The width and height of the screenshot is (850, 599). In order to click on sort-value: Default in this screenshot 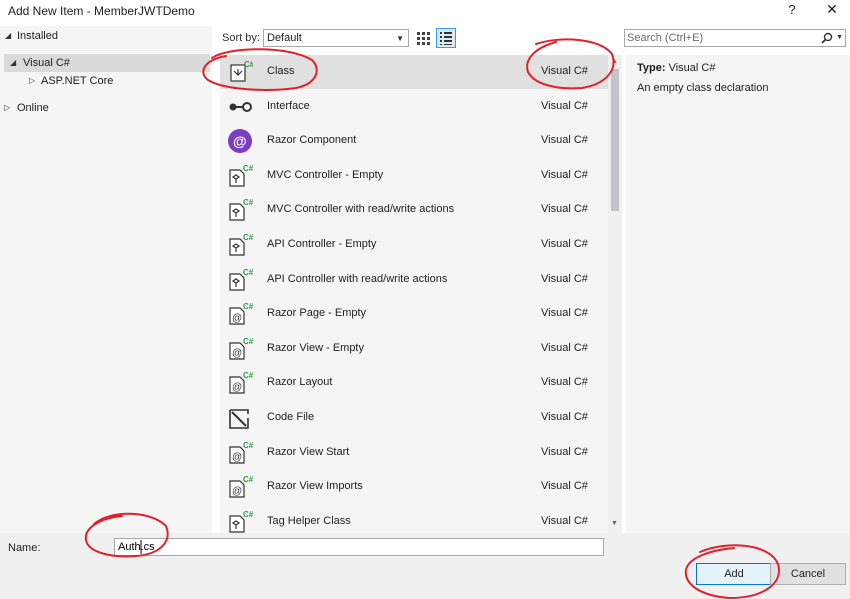, I will do `click(284, 38)`.